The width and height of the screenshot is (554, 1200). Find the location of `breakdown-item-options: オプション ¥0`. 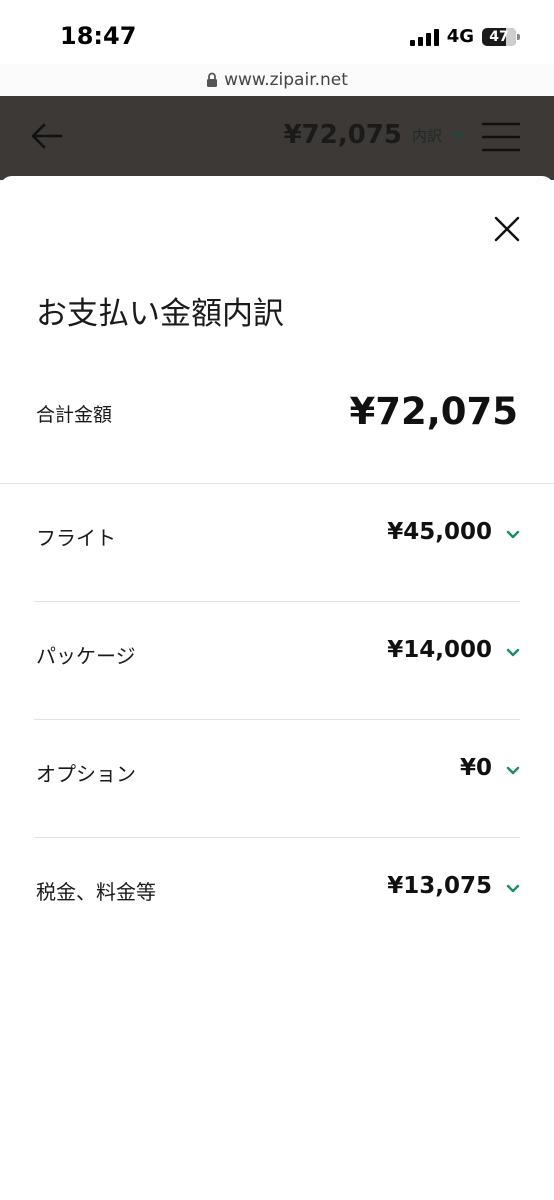

breakdown-item-options: オプション ¥0 is located at coordinates (277, 779).